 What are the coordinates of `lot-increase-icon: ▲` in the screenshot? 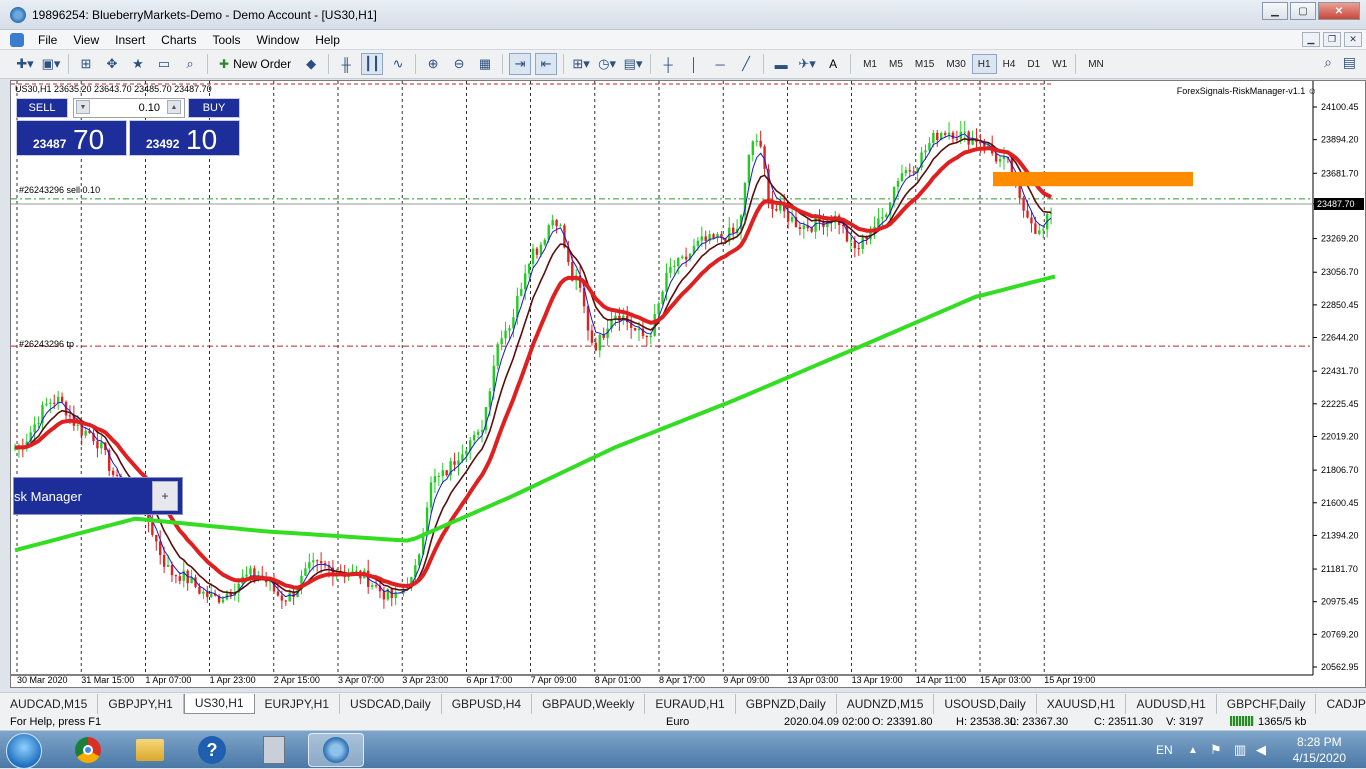 It's located at (174, 107).